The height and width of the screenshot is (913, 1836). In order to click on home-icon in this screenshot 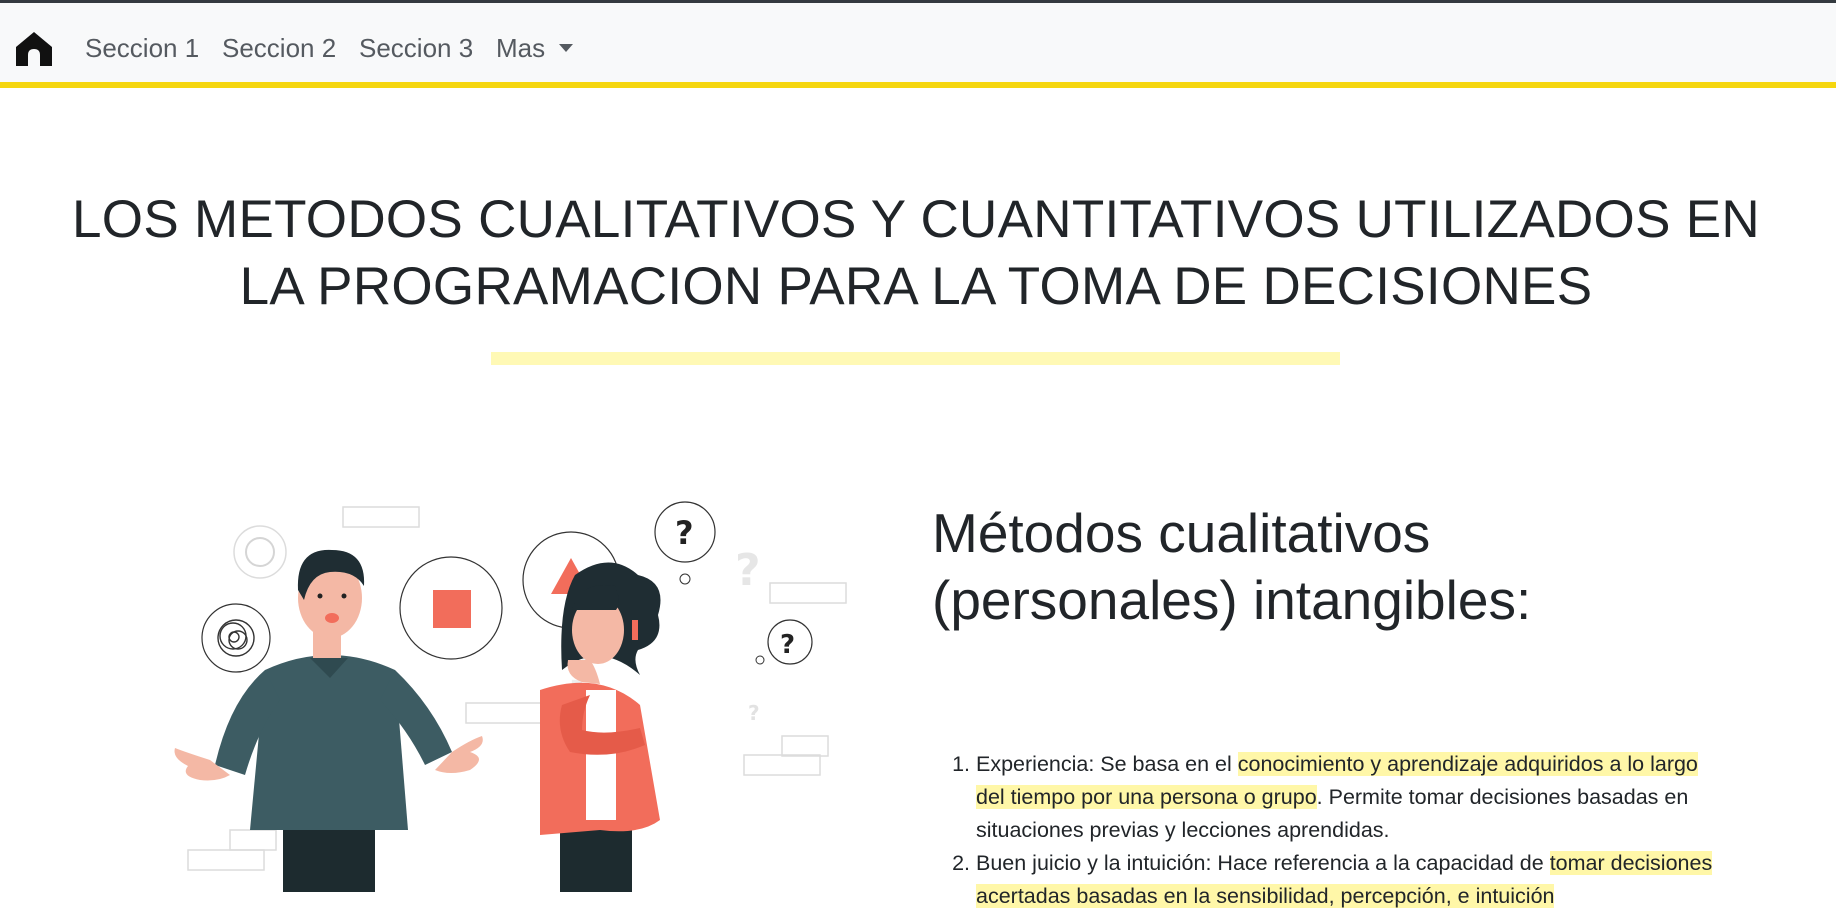, I will do `click(34, 49)`.